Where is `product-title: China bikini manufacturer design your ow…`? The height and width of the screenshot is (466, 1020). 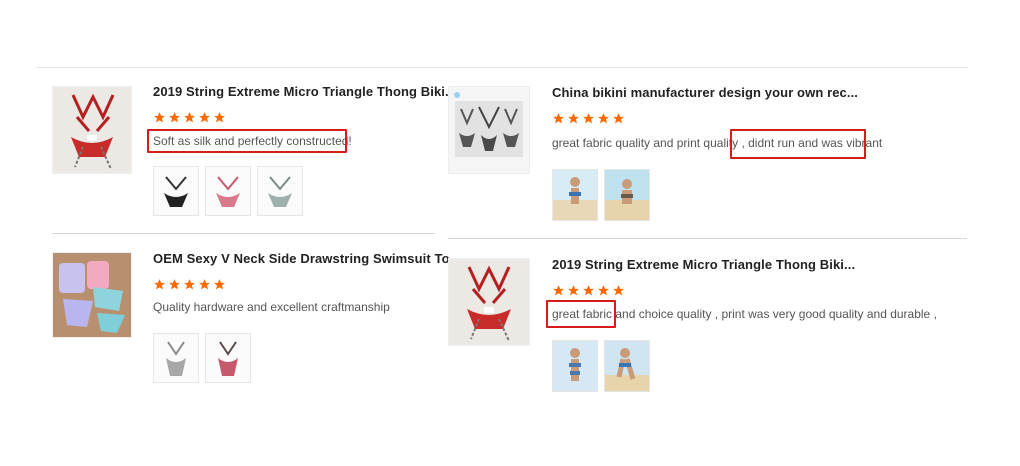 product-title: China bikini manufacturer design your ow… is located at coordinates (705, 92).